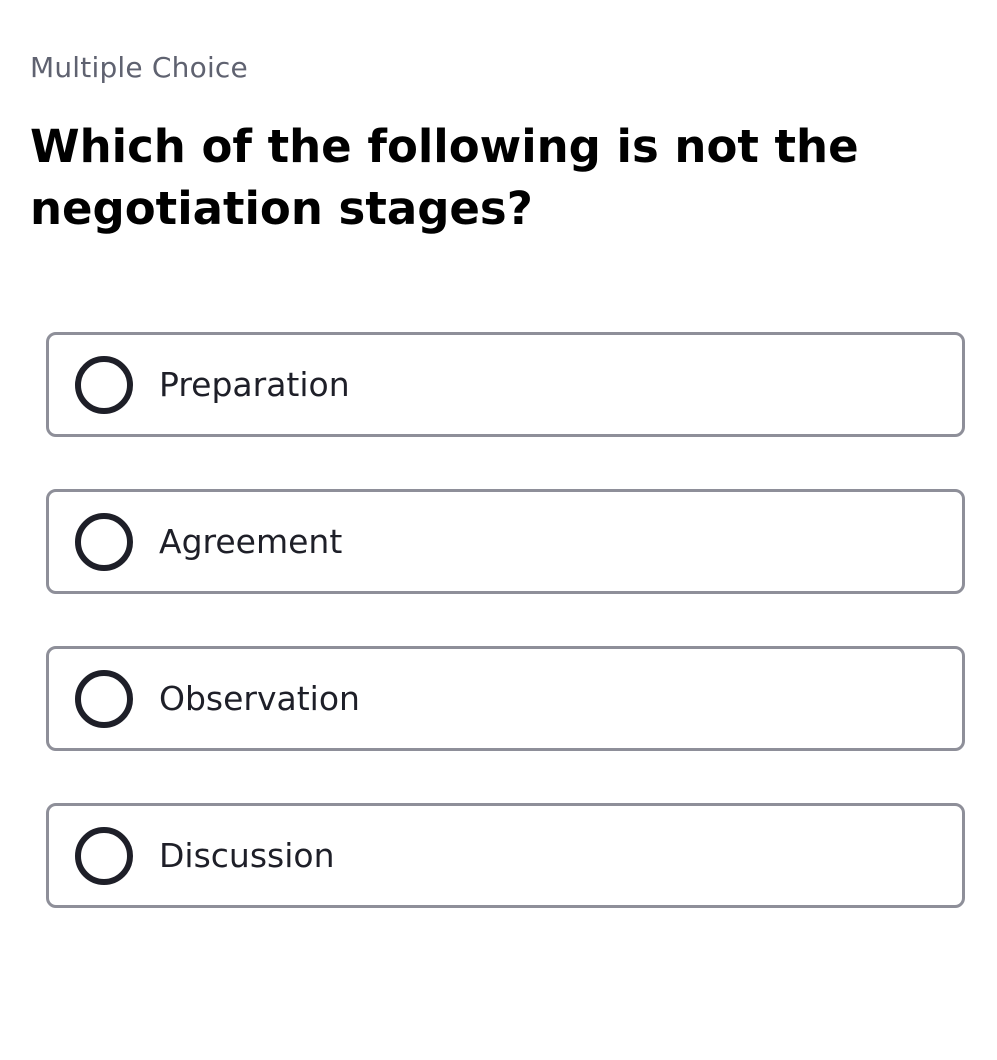 Image resolution: width=997 pixels, height=1060 pixels. I want to click on option-observation: Observation, so click(505, 698).